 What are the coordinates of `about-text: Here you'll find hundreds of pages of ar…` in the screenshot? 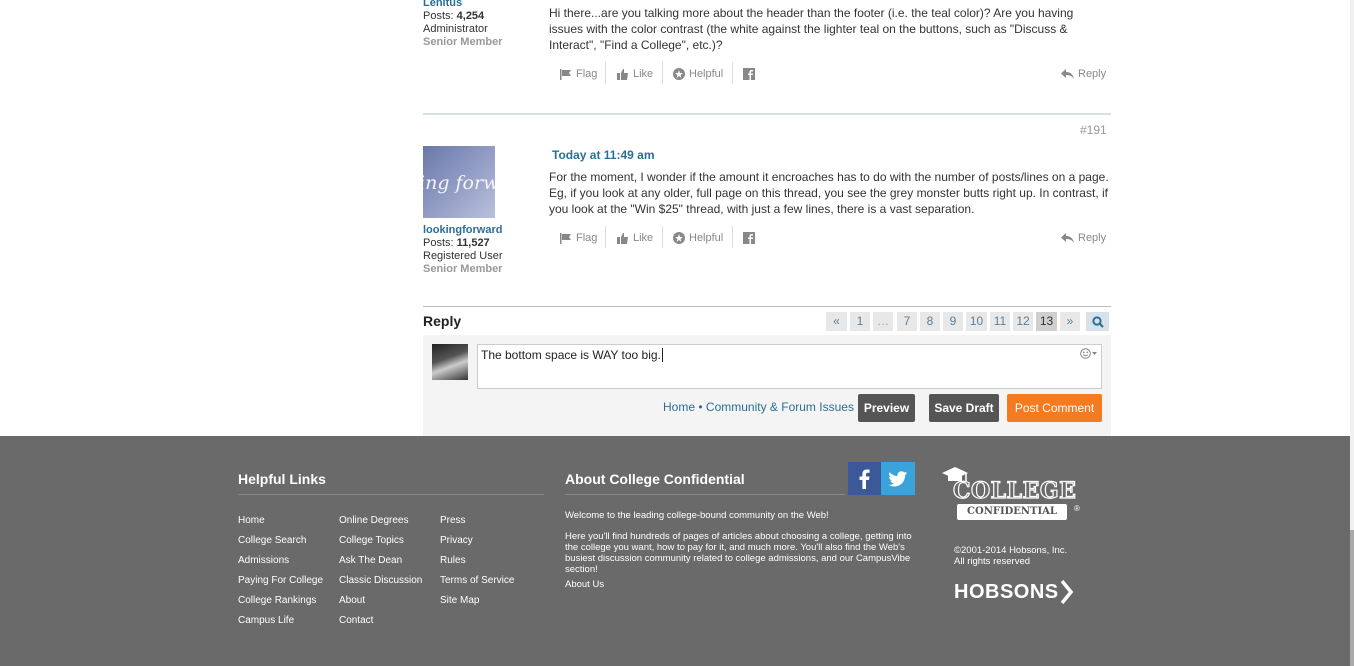 It's located at (738, 553).